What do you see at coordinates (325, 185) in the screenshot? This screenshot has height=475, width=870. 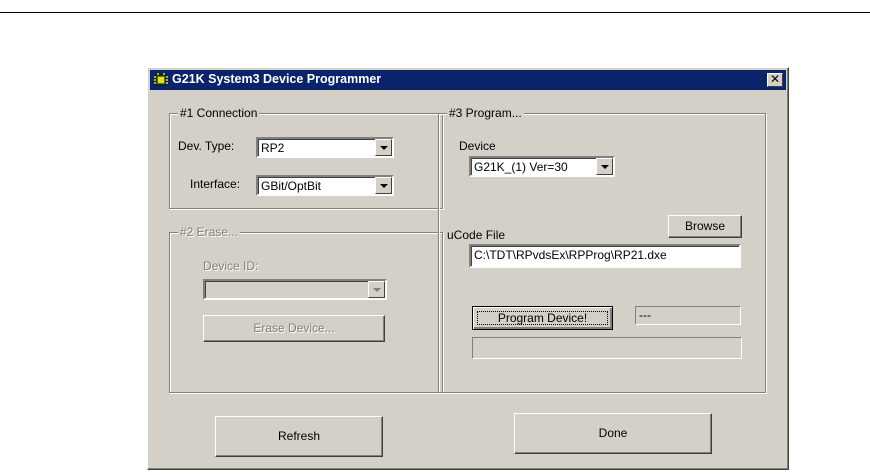 I see `interface-select: GBit/OptBit` at bounding box center [325, 185].